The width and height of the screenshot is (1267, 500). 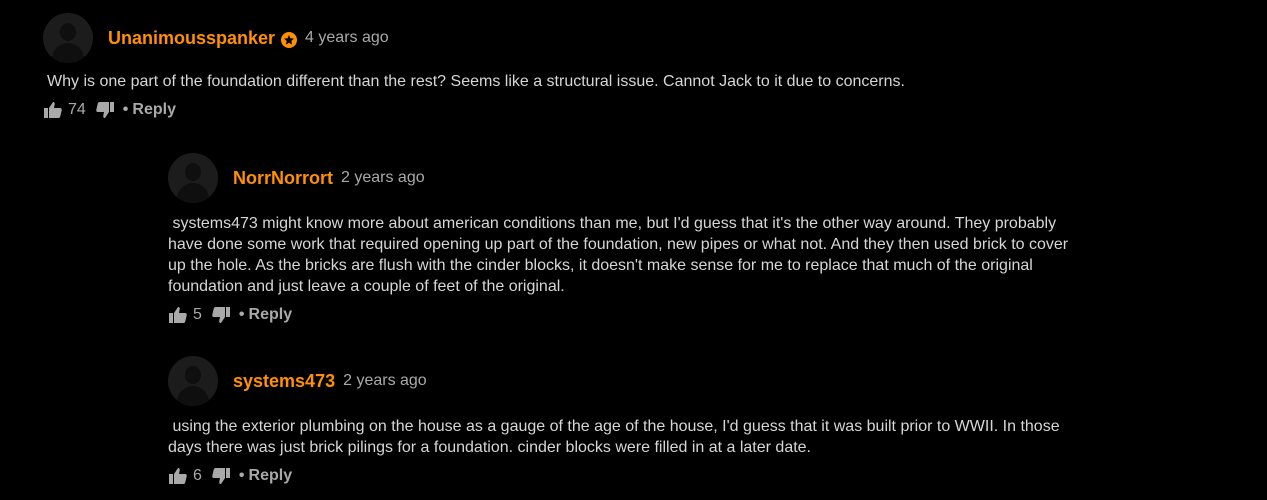 I want to click on timestamp: 4 years ago, so click(x=347, y=37).